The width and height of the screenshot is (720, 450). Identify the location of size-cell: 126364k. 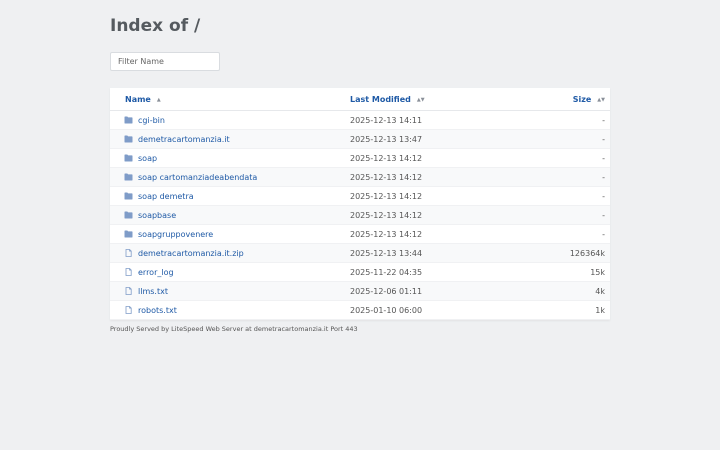
(587, 253).